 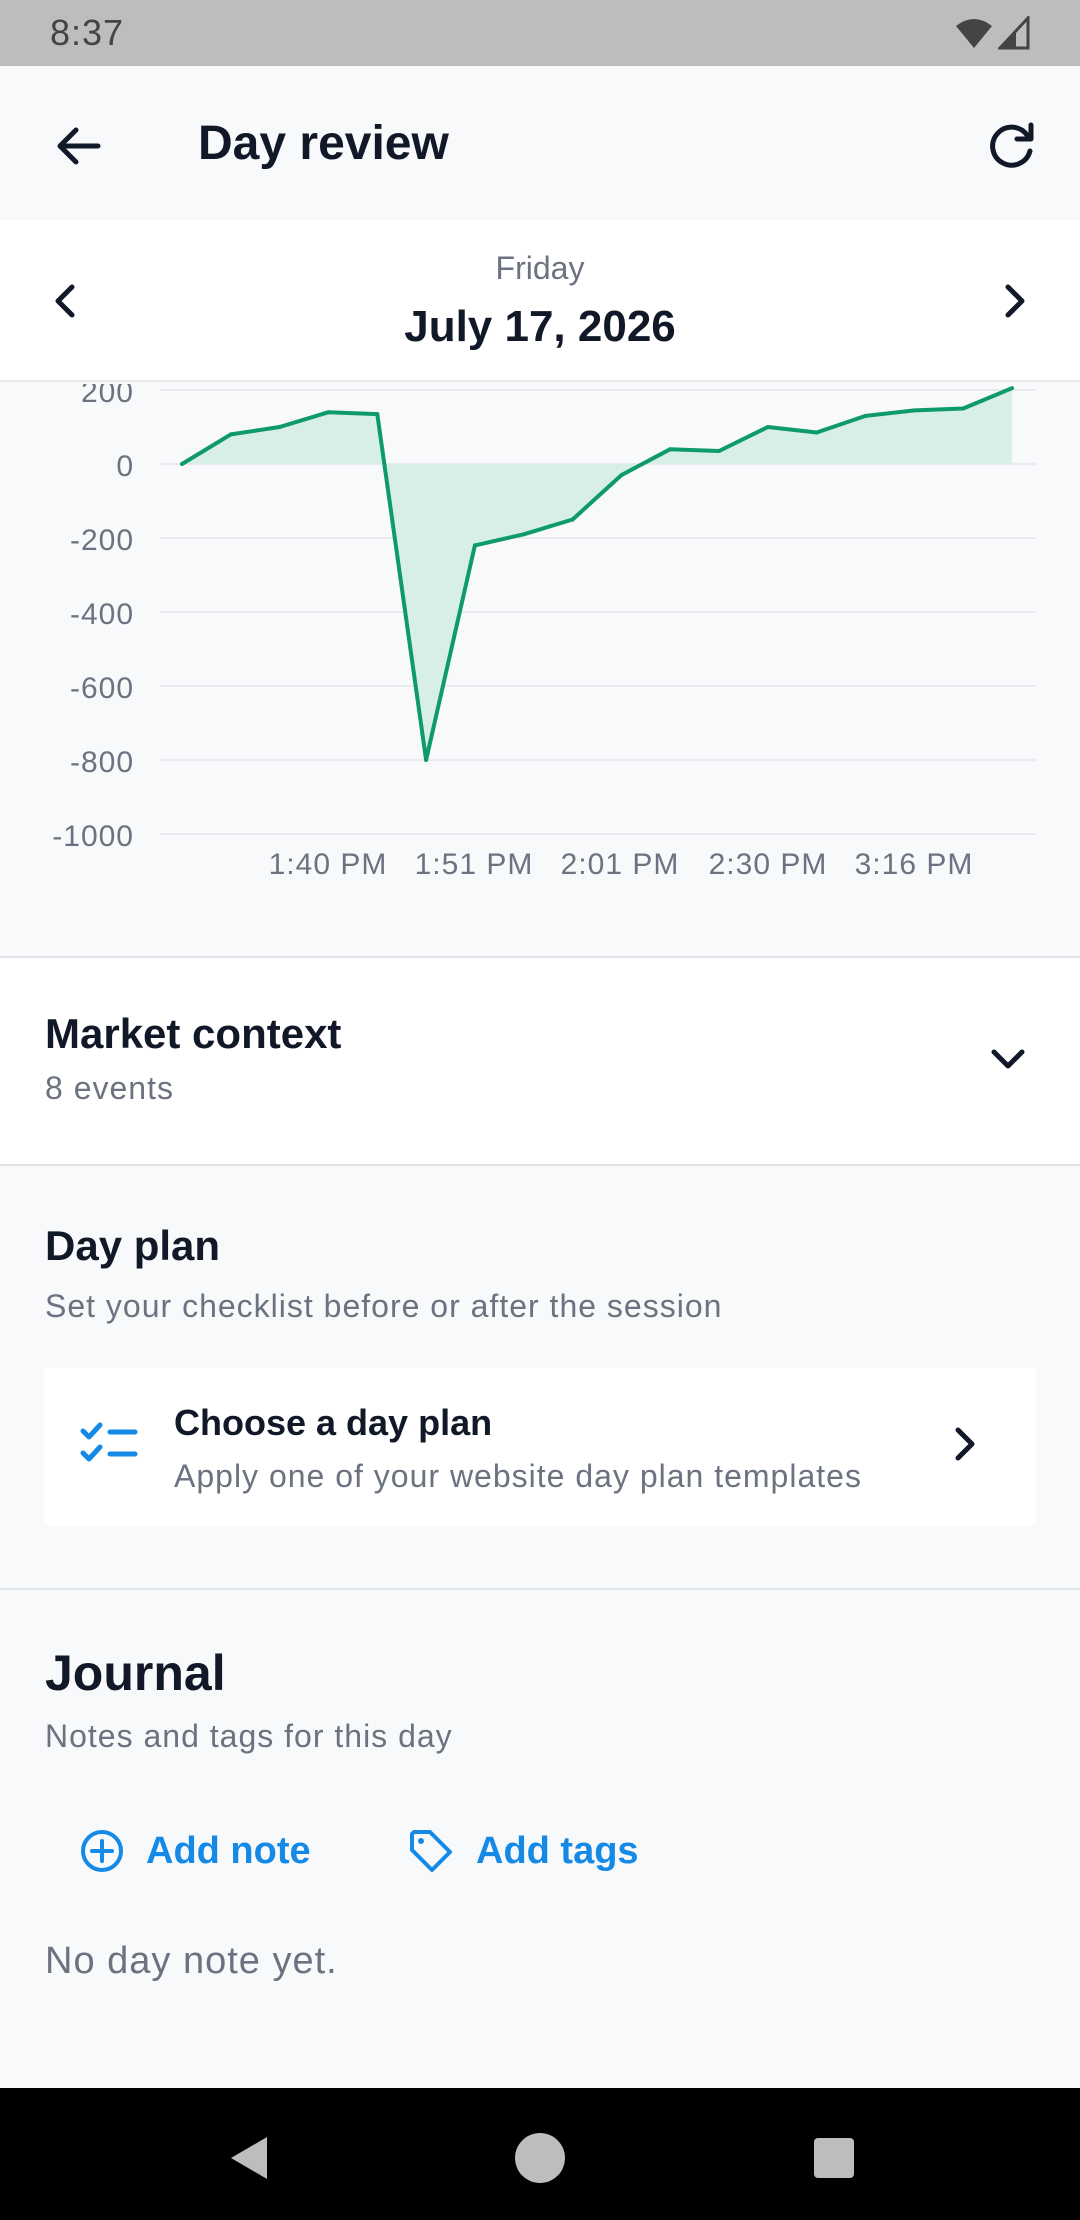 What do you see at coordinates (191, 1961) in the screenshot?
I see `empty-note-text: No day note yet.` at bounding box center [191, 1961].